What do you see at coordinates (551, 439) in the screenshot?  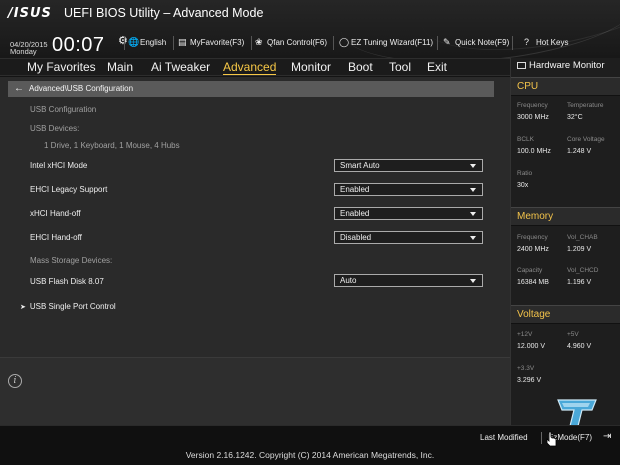 I see `mouse-pointer-icon` at bounding box center [551, 439].